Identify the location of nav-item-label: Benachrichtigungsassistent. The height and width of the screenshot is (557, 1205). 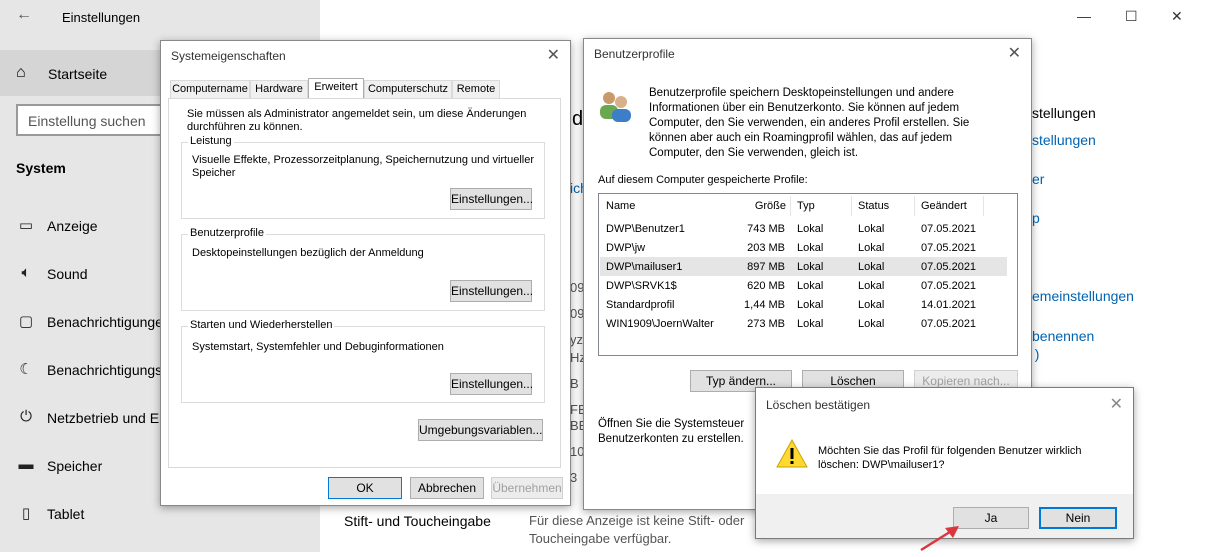
(104, 370).